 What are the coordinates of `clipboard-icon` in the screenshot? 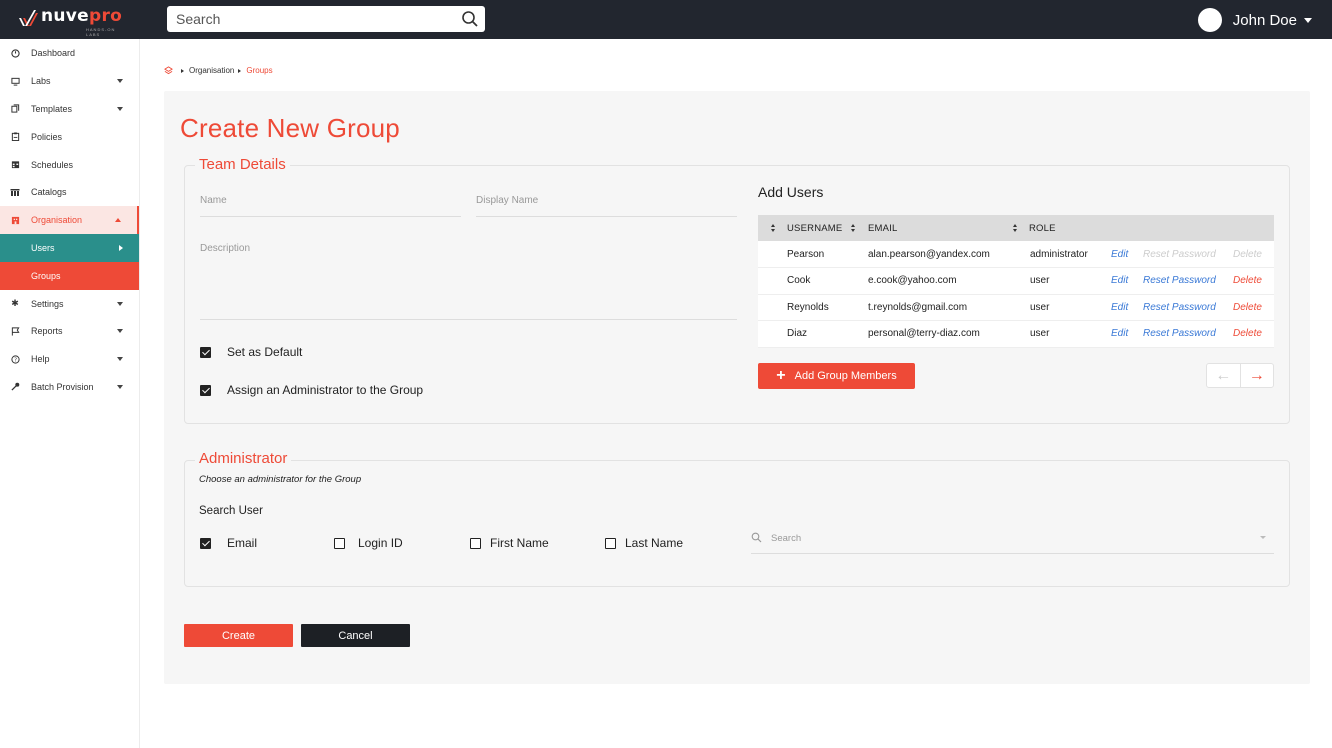 It's located at (15, 137).